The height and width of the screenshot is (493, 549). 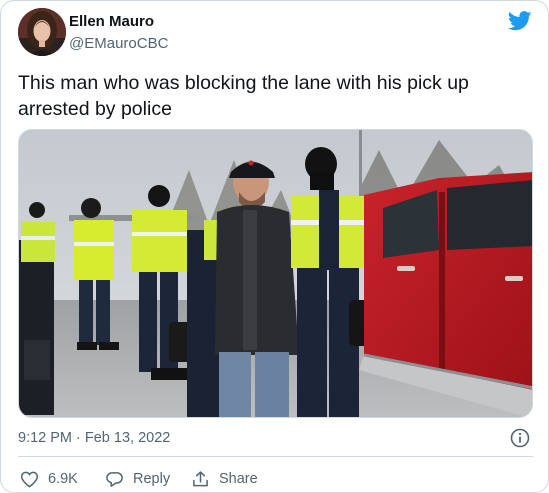 I want to click on author-avatar, so click(x=42, y=32).